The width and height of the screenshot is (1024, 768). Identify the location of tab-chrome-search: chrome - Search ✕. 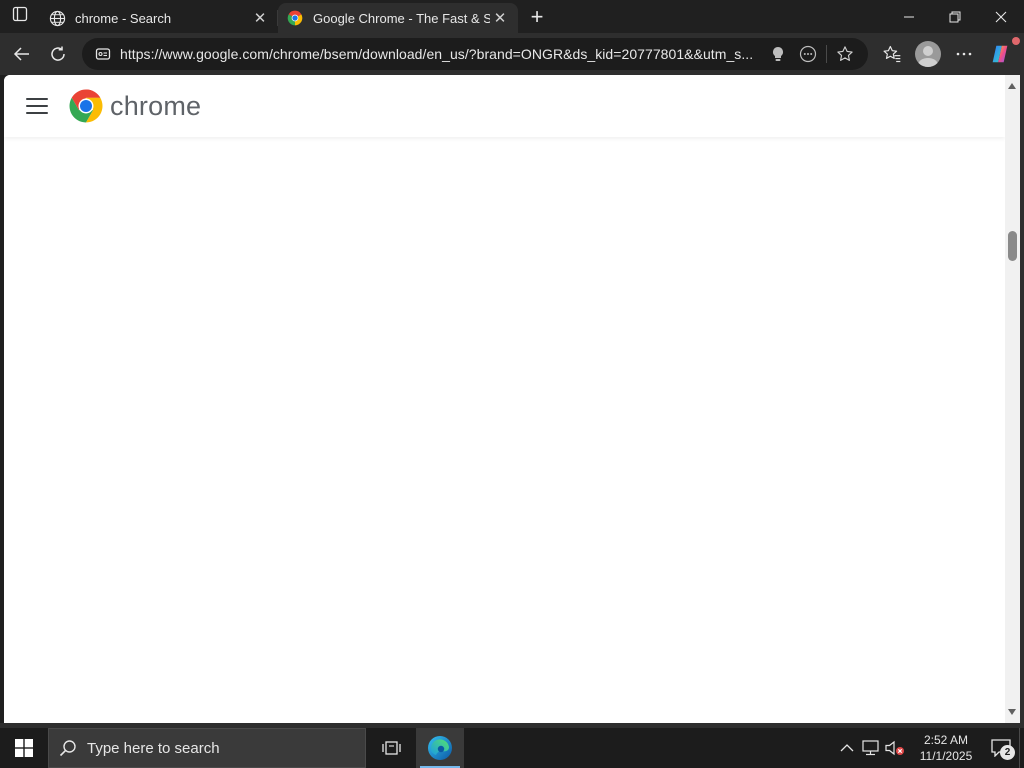
(159, 18).